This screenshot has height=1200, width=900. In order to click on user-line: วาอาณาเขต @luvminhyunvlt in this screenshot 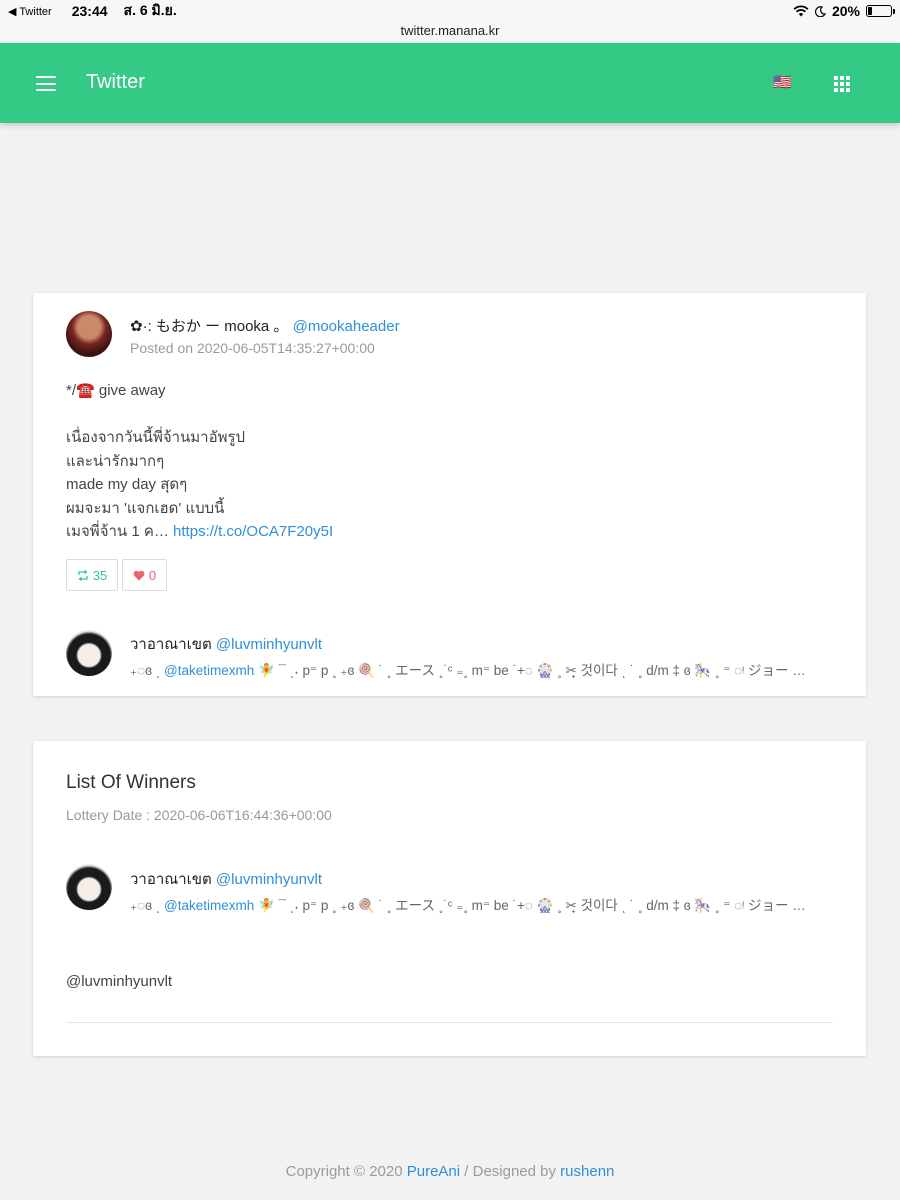, I will do `click(226, 644)`.